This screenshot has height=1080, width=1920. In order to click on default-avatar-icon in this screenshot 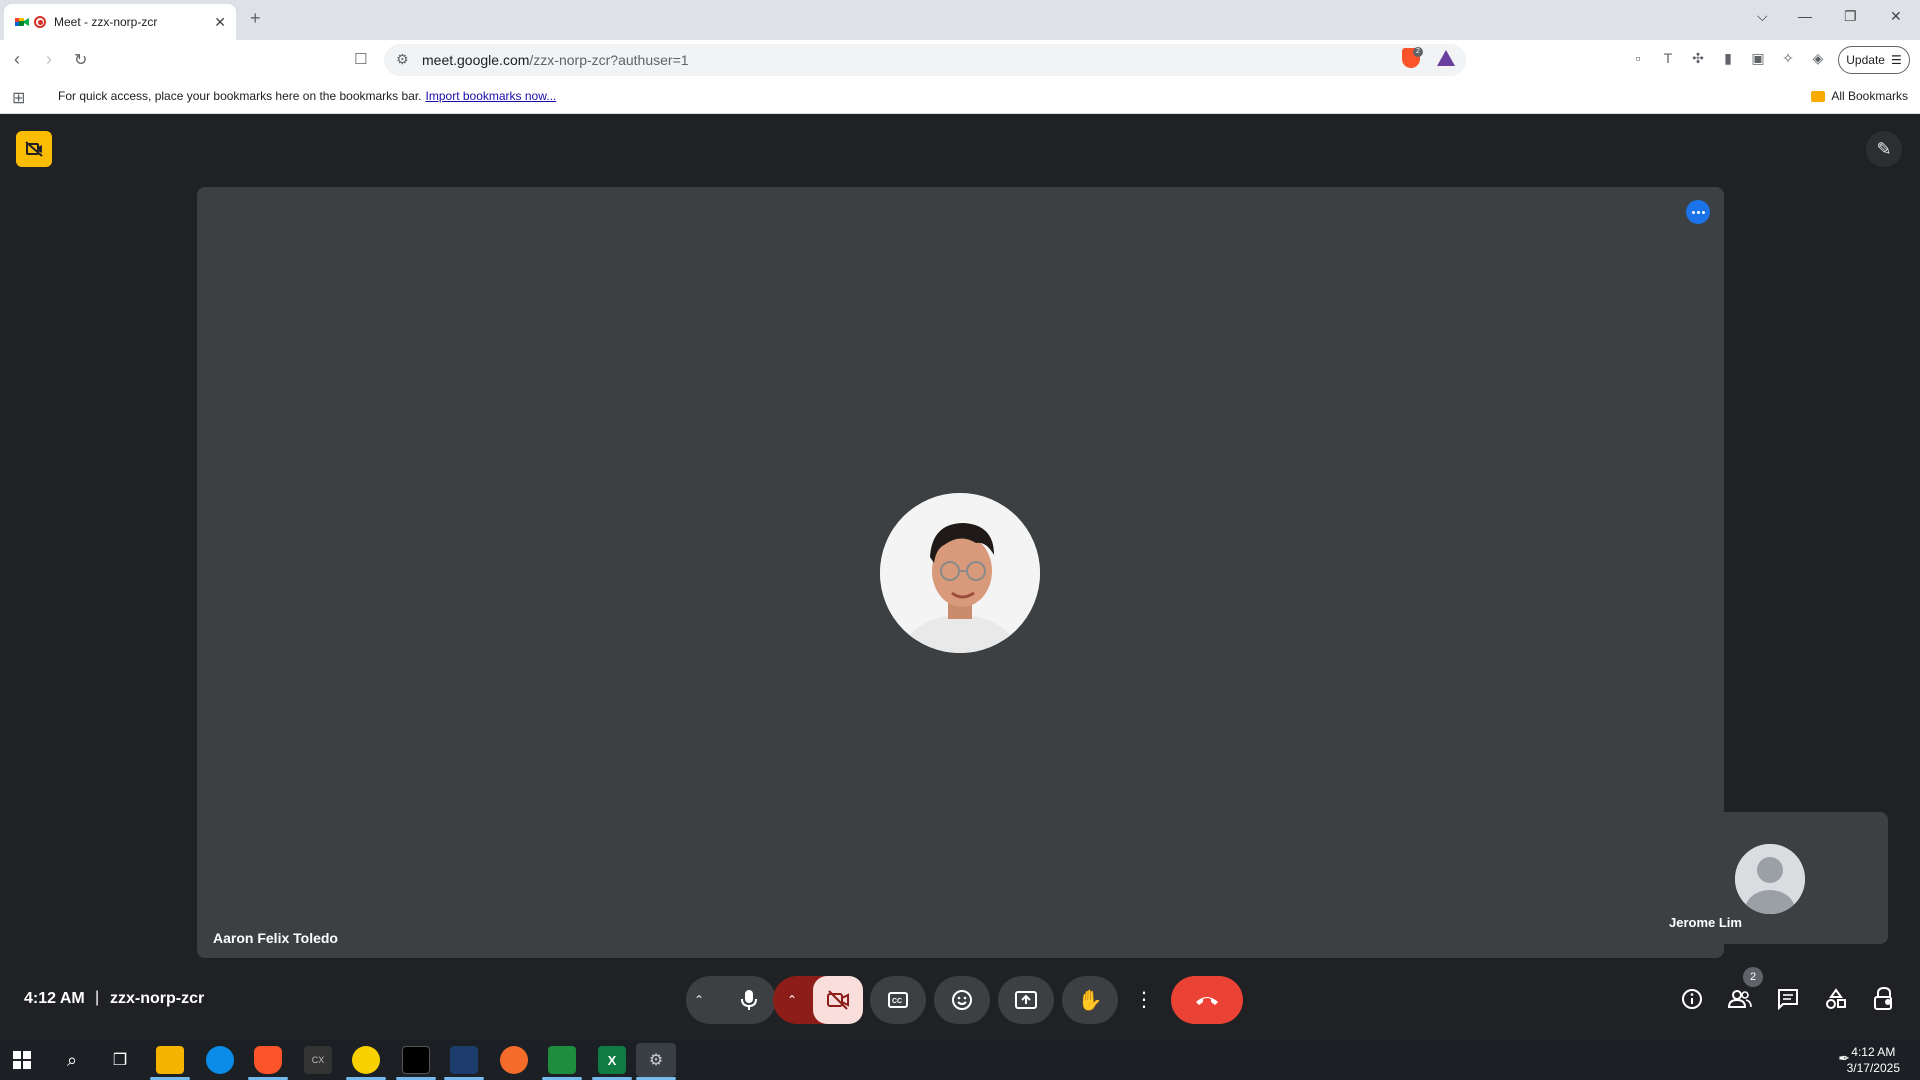, I will do `click(1770, 879)`.